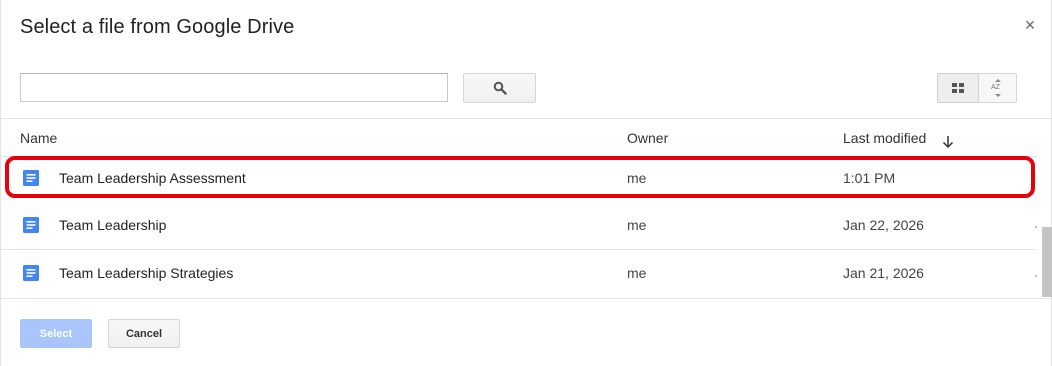  I want to click on file-name: Team Leadership Assessment, so click(152, 178).